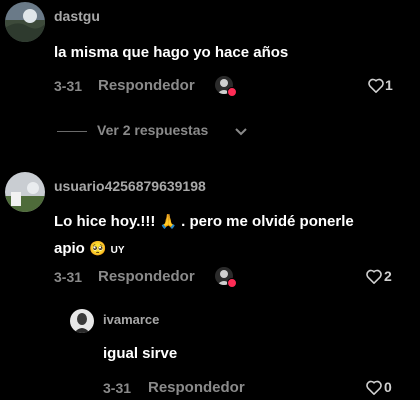 Image resolution: width=420 pixels, height=400 pixels. I want to click on like-count: 2, so click(388, 276).